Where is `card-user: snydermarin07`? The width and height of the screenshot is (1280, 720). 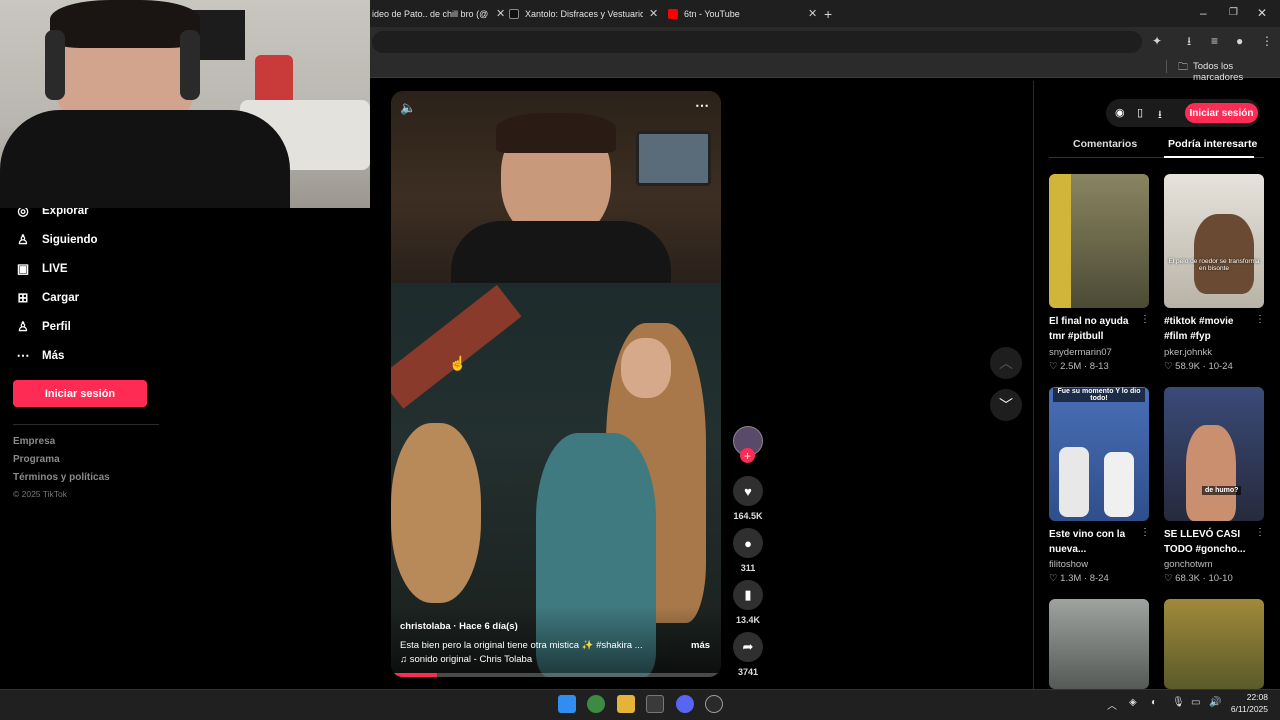 card-user: snydermarin07 is located at coordinates (1080, 352).